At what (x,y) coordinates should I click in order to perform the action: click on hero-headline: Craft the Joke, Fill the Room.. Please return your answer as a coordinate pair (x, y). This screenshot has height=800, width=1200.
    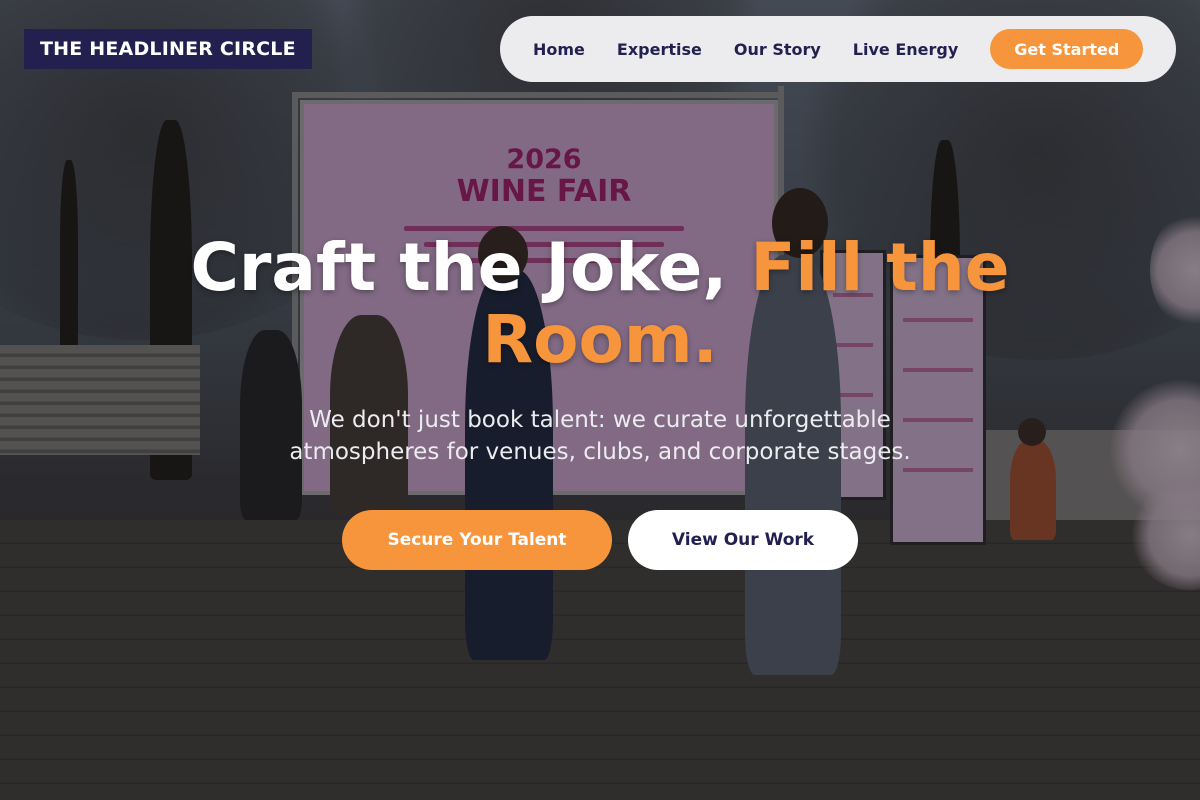
    Looking at the image, I should click on (600, 304).